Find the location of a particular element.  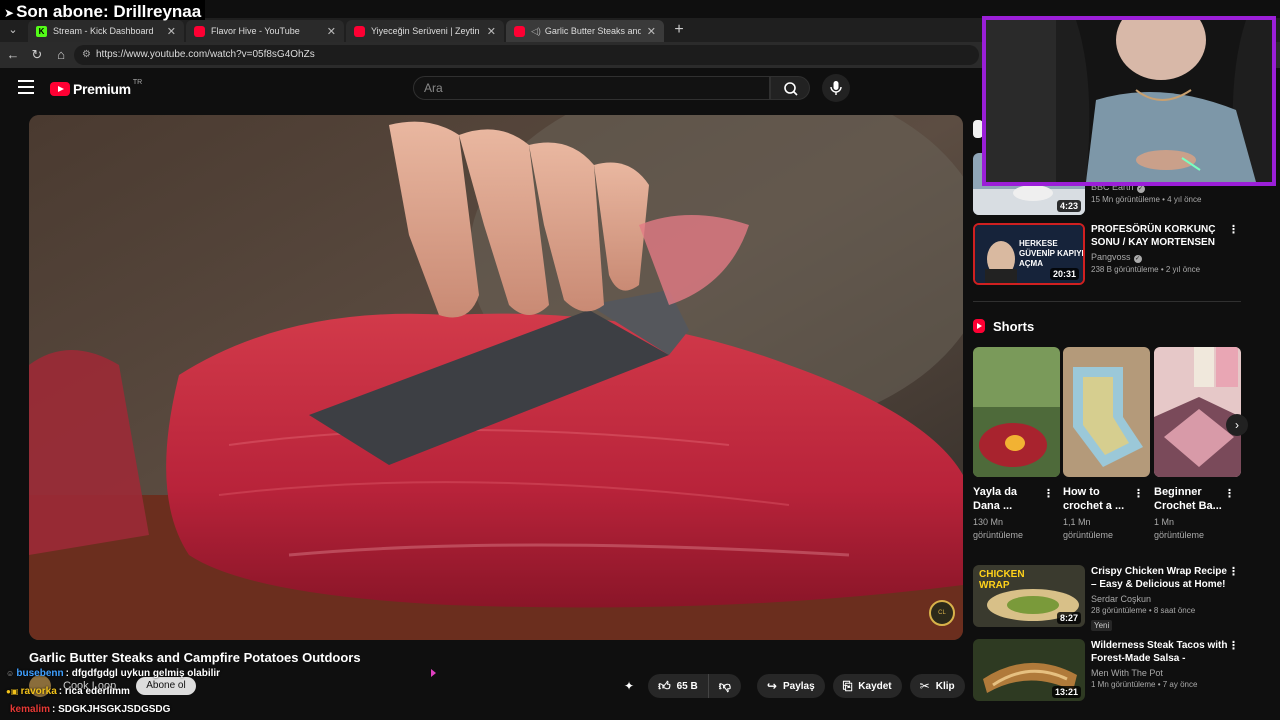

ai-sparkle-button: ✦ is located at coordinates (629, 686).